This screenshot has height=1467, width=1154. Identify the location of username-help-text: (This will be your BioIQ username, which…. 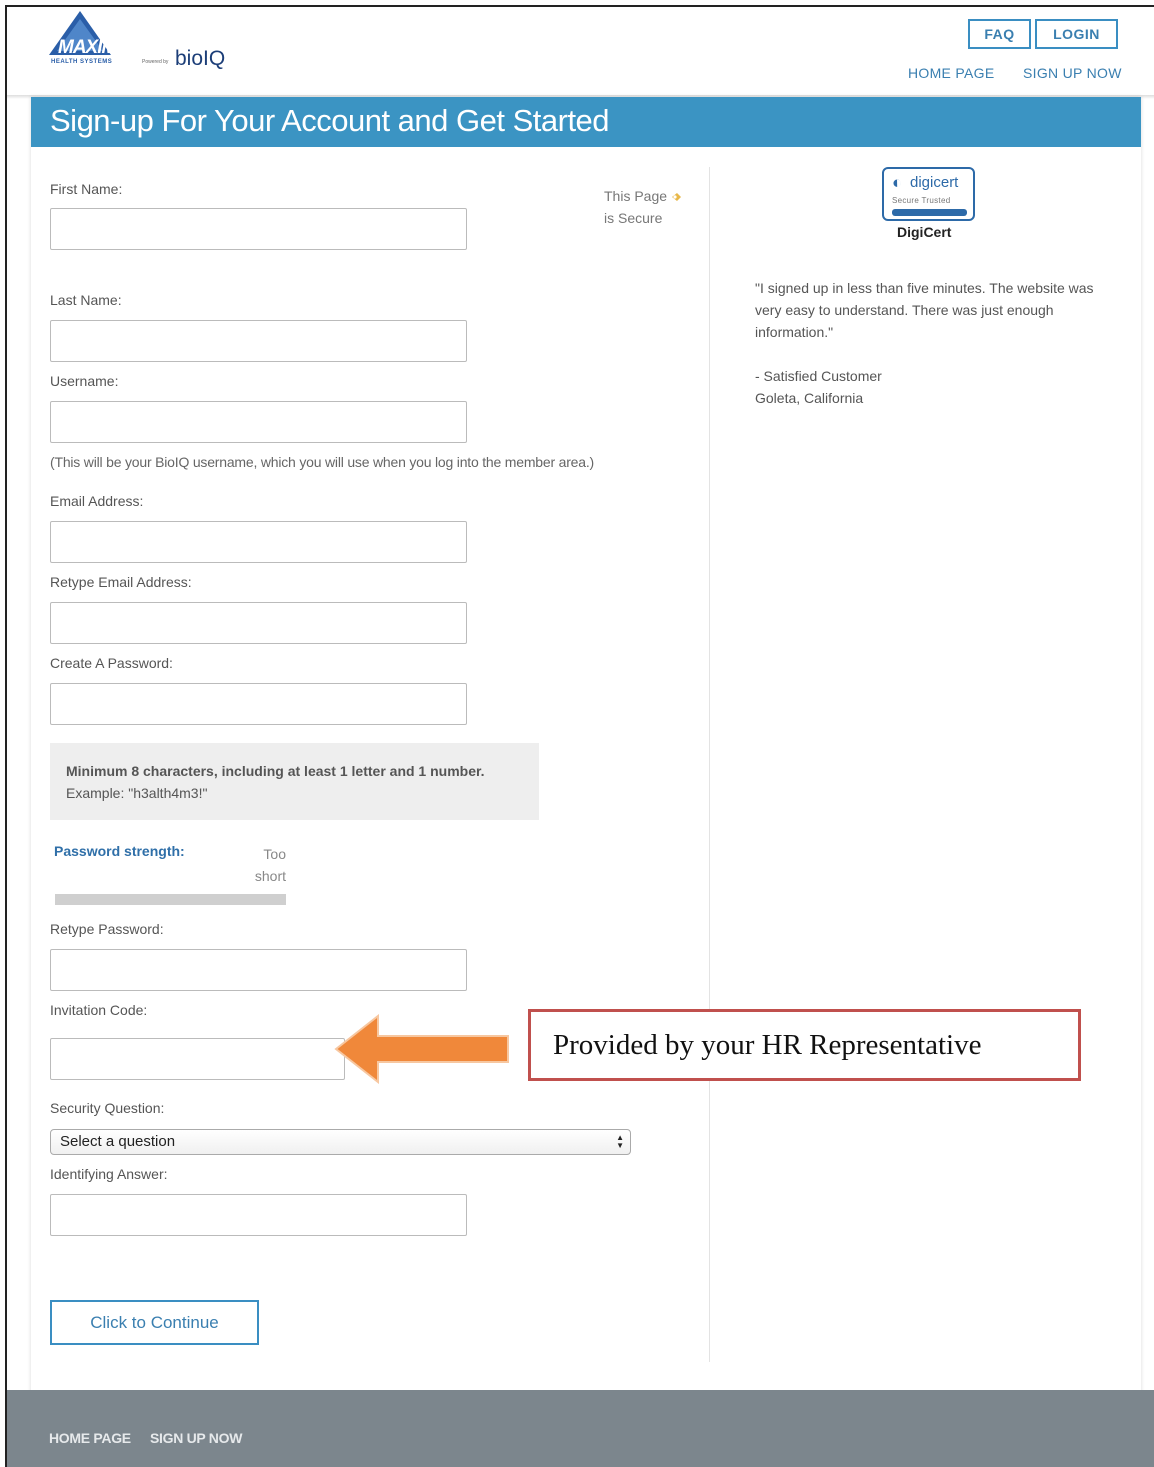
(322, 462).